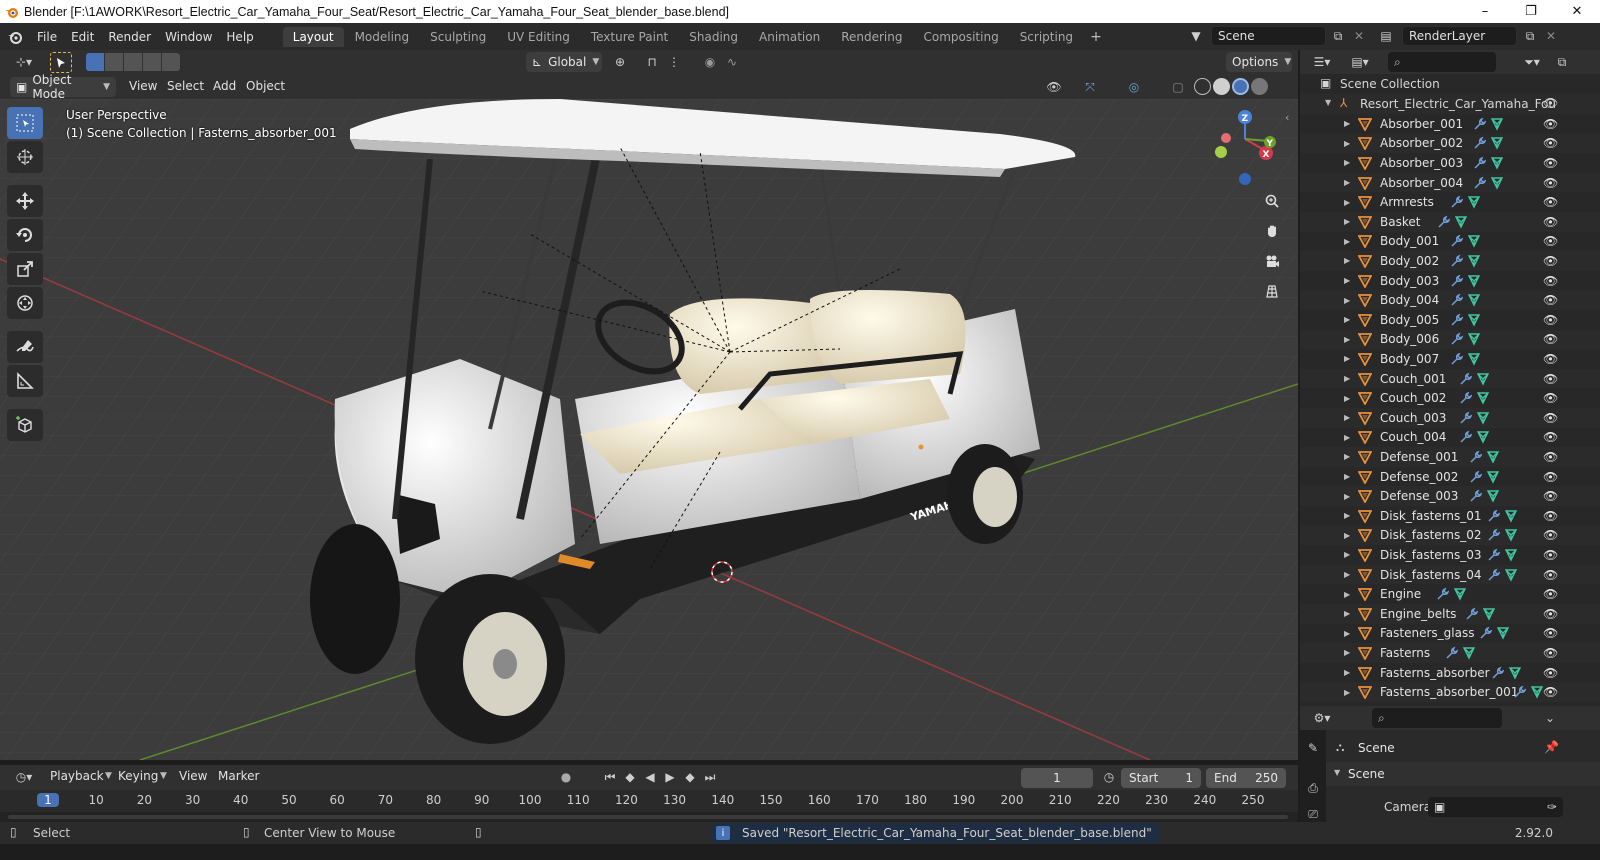 The image size is (1600, 860). What do you see at coordinates (1057, 778) in the screenshot?
I see `current-frame-field: 1` at bounding box center [1057, 778].